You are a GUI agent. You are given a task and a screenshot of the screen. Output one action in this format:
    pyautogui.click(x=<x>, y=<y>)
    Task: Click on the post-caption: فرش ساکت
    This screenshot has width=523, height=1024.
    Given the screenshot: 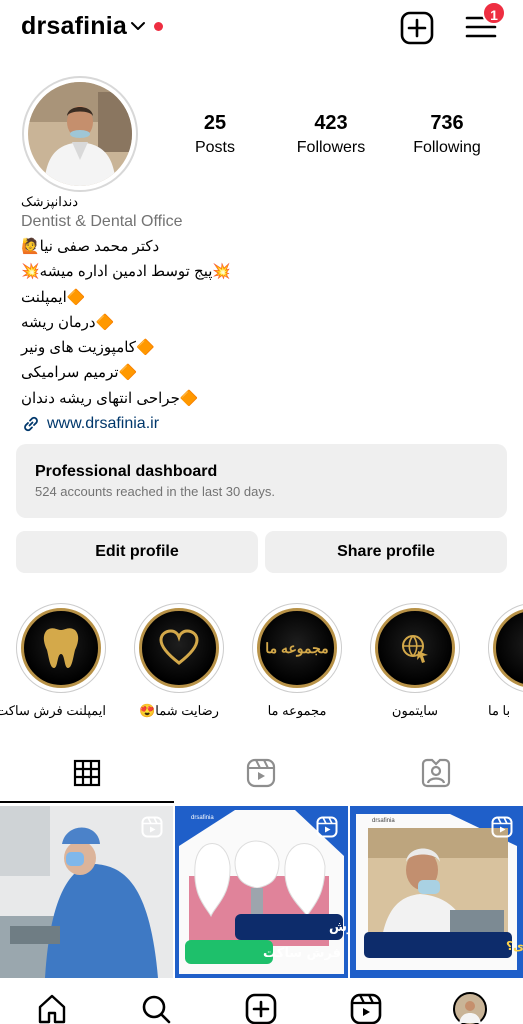 What is the action you would take?
    pyautogui.click(x=302, y=953)
    